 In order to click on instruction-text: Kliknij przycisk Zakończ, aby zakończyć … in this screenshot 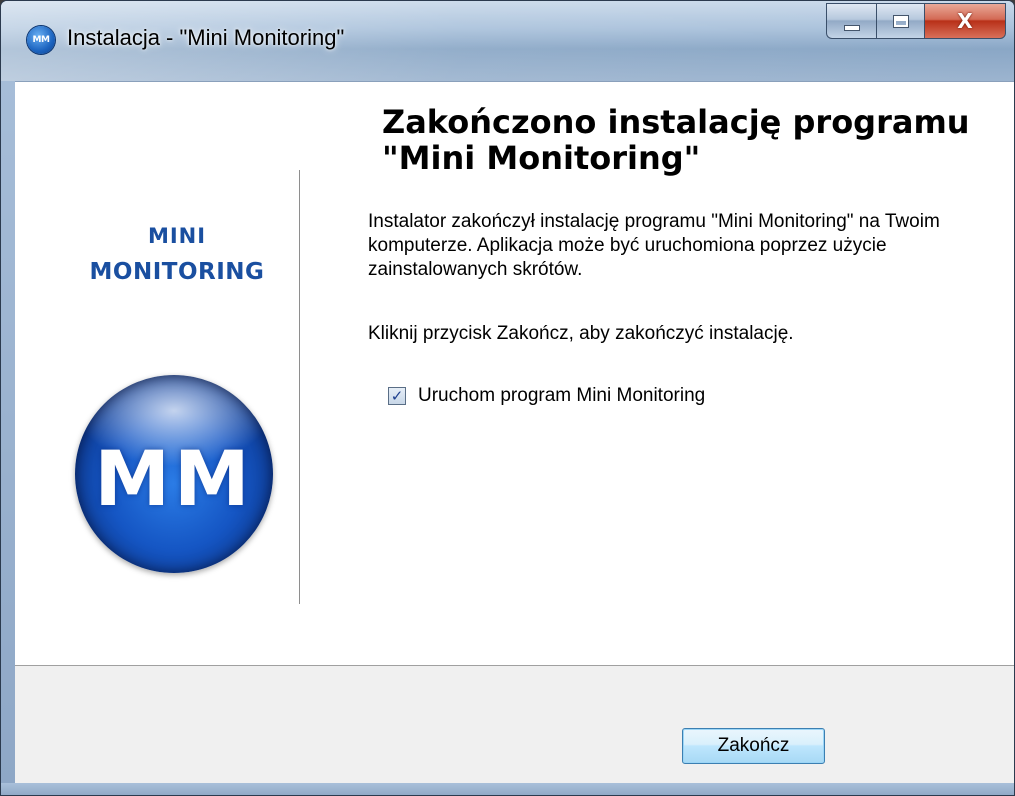, I will do `click(581, 333)`.